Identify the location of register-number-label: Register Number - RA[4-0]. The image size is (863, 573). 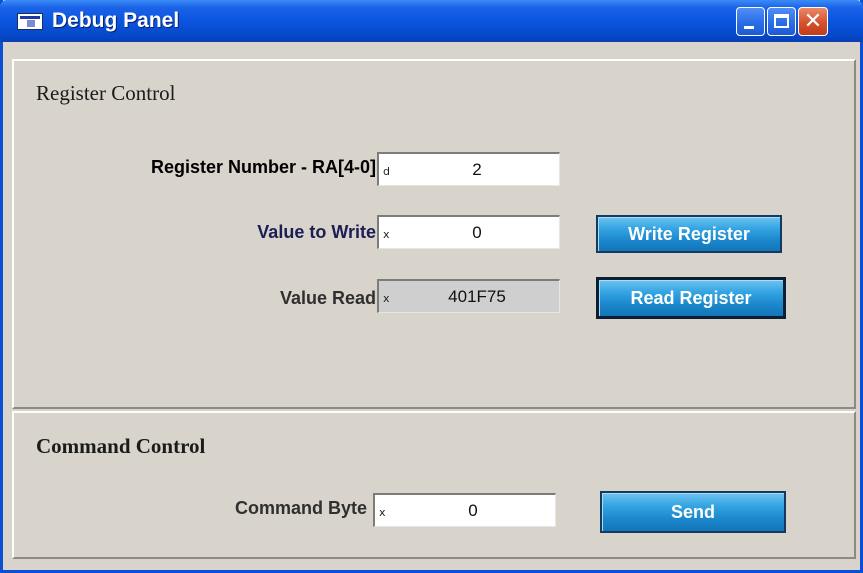
(263, 167).